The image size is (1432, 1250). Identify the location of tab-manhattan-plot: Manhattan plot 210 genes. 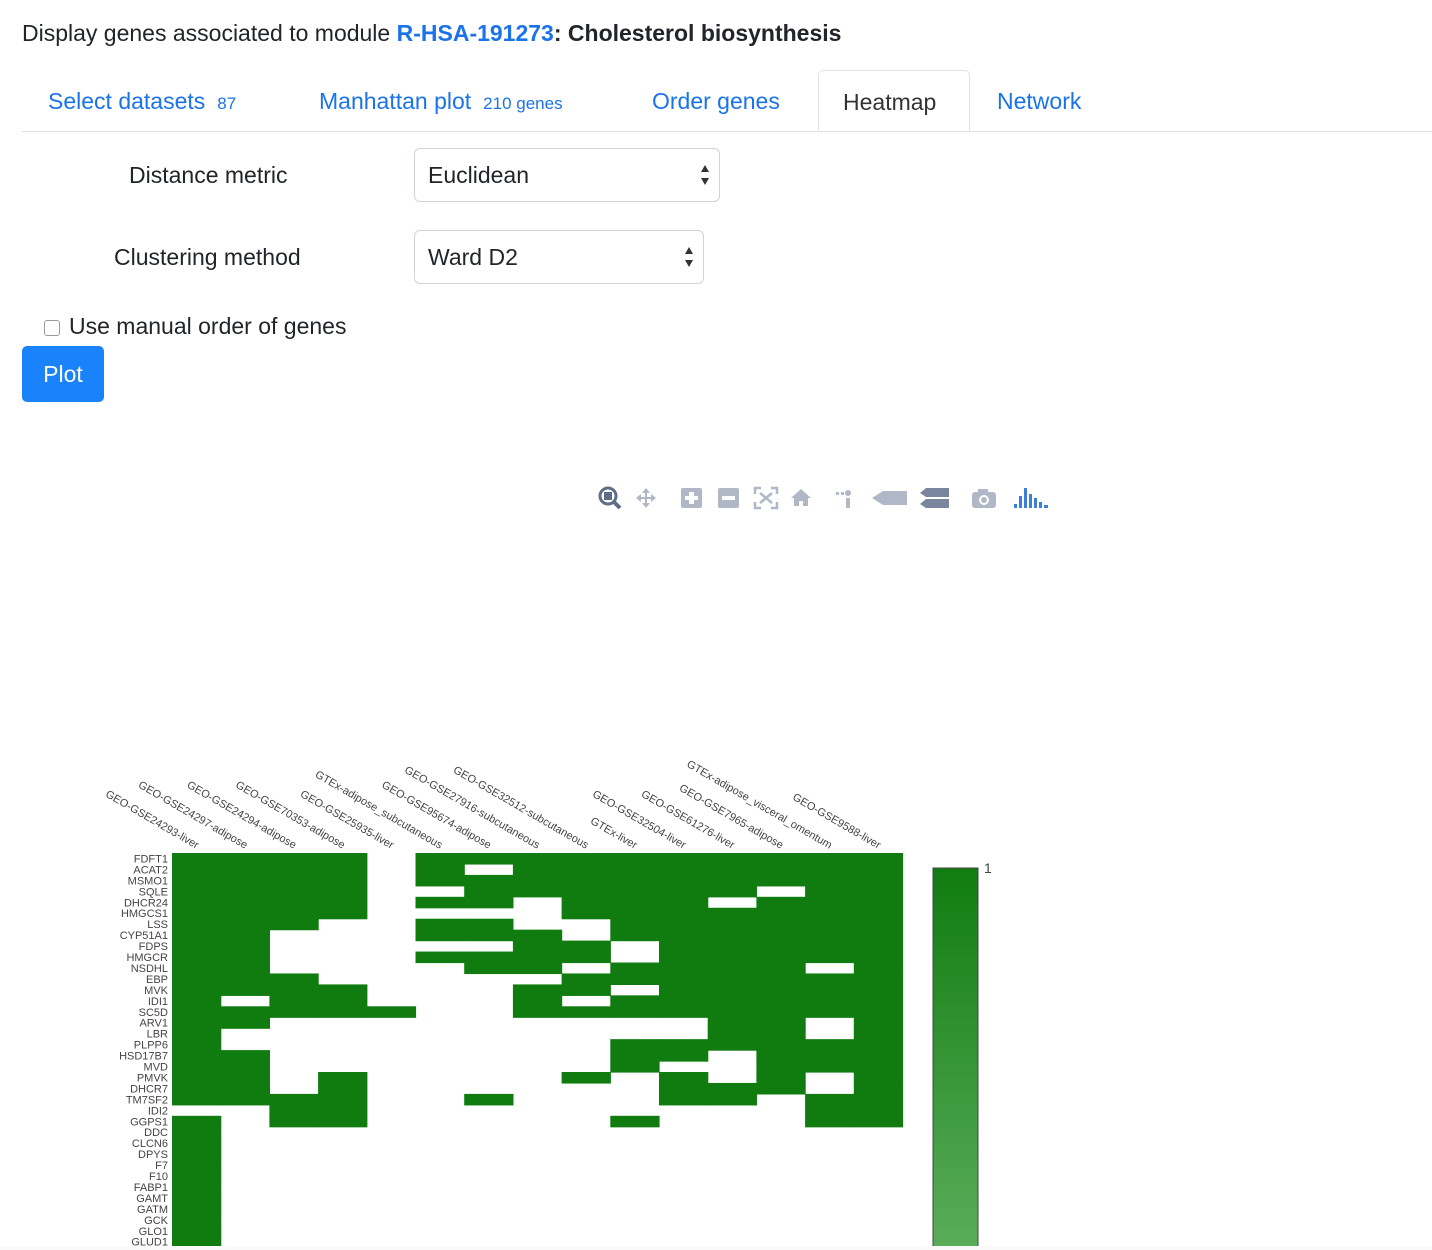
(441, 100).